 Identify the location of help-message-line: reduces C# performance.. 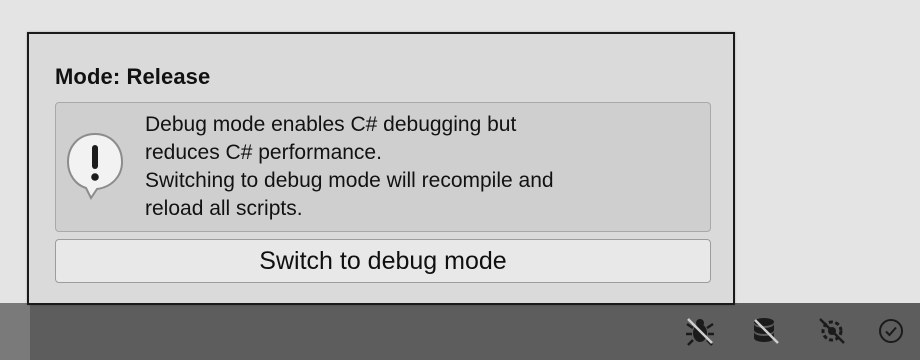
(263, 152).